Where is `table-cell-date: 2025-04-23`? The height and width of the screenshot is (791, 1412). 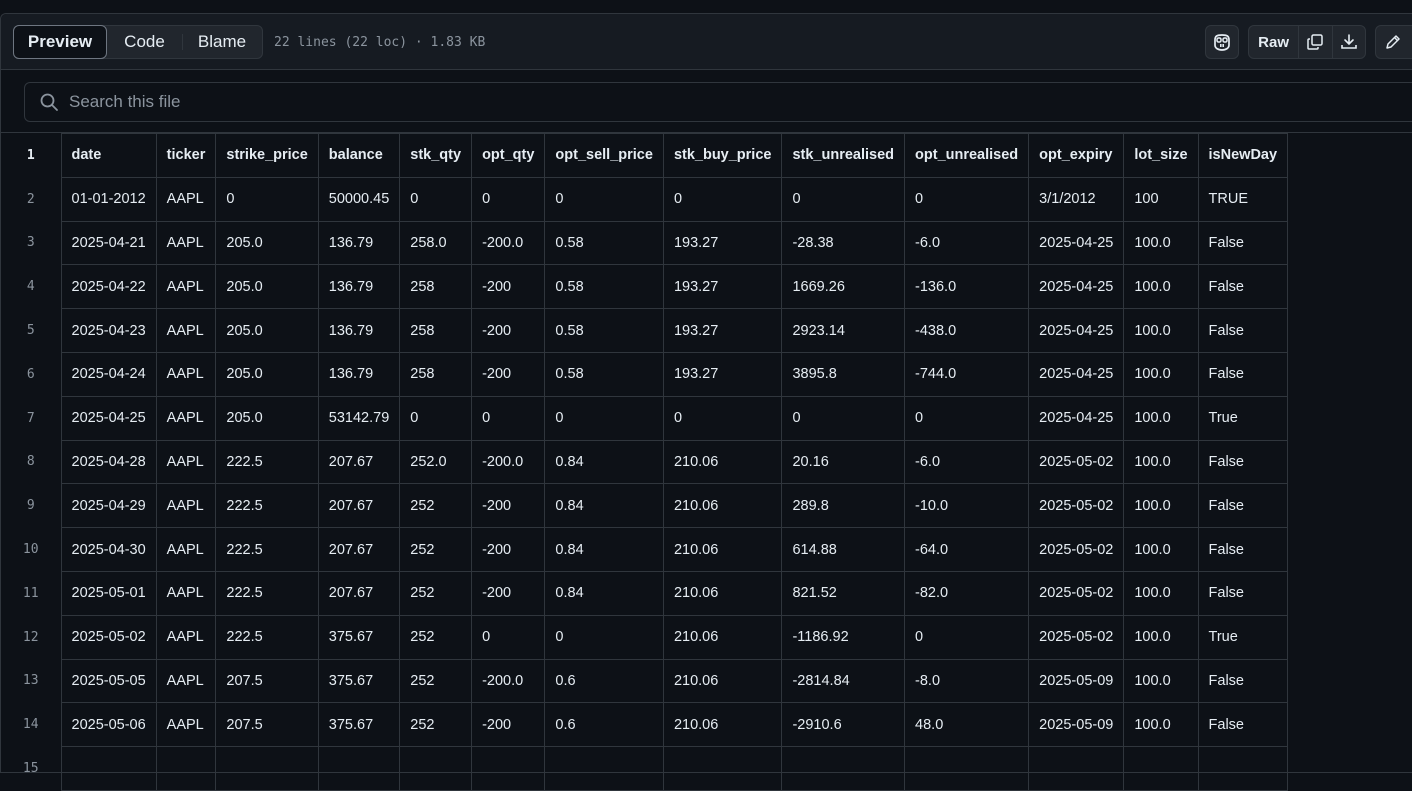
table-cell-date: 2025-04-23 is located at coordinates (108, 330).